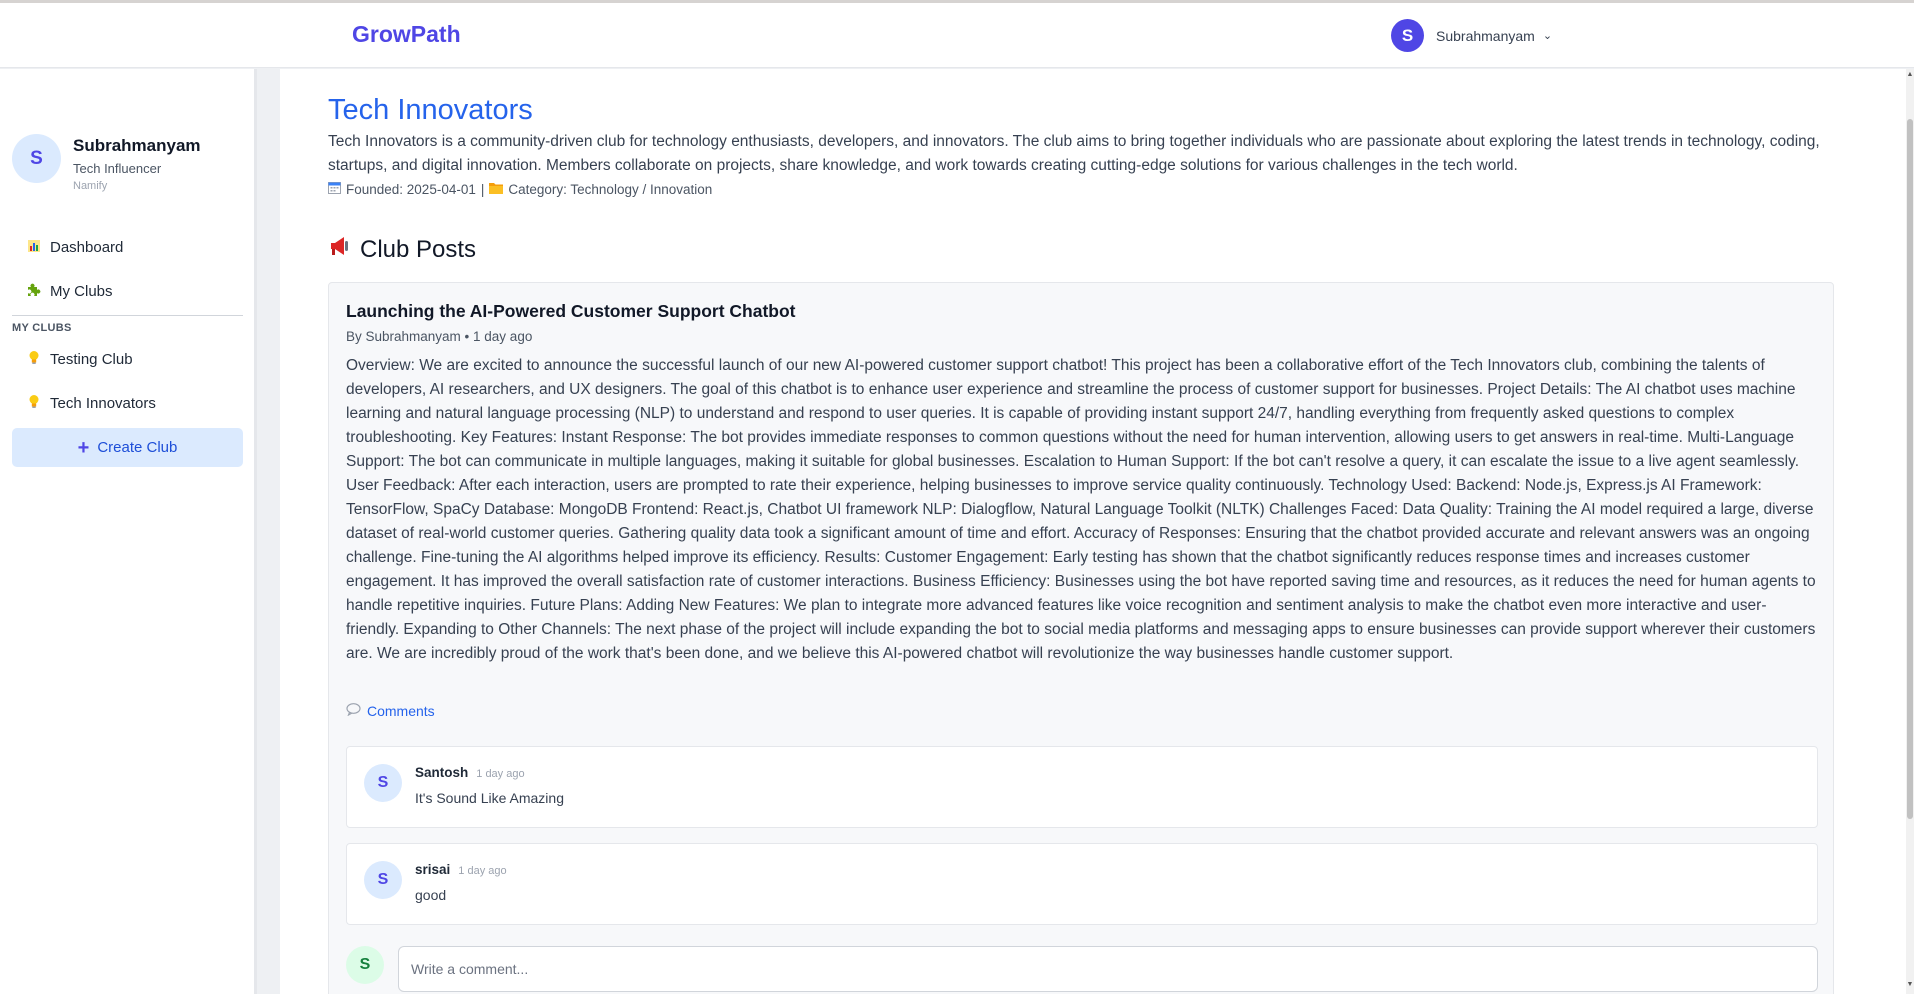 Image resolution: width=1914 pixels, height=994 pixels. What do you see at coordinates (137, 145) in the screenshot?
I see `profile-name: Subrahmanyam` at bounding box center [137, 145].